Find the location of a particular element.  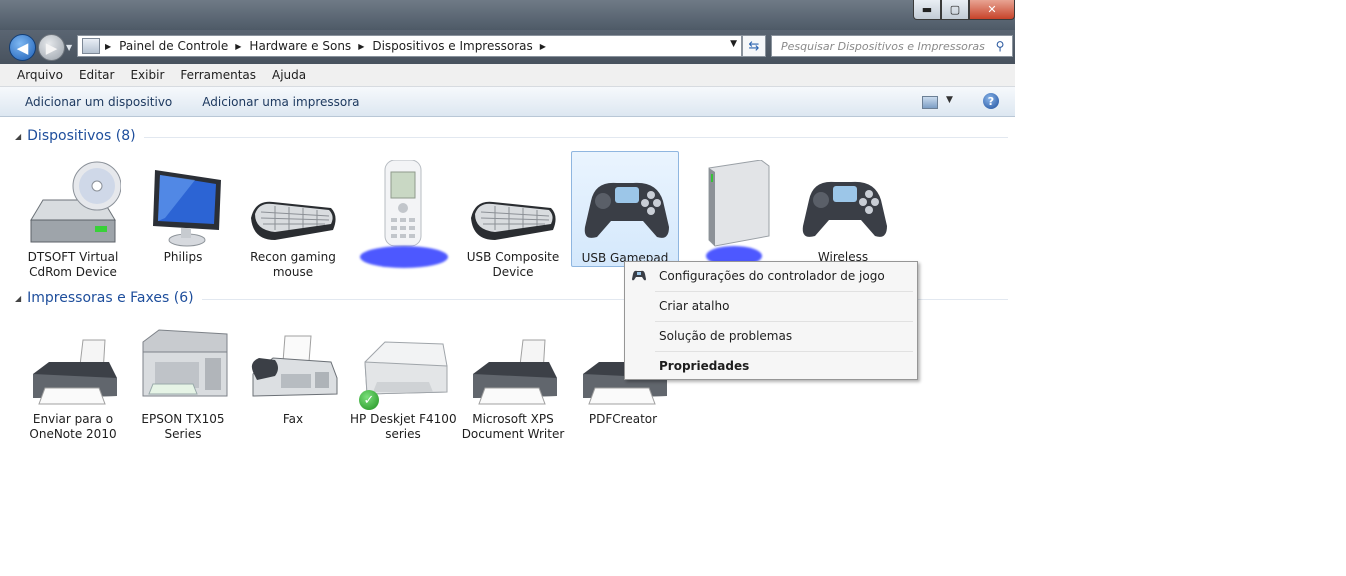

device-label: Philips is located at coordinates (183, 257).